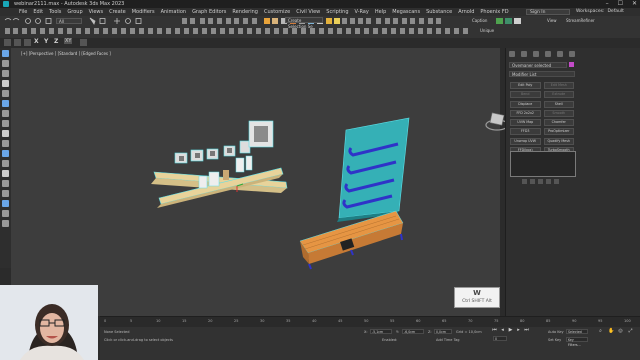 Image resolution: width=640 pixels, height=360 pixels. Describe the element at coordinates (36, 41) in the screenshot. I see `axis-x-tab: X` at that location.